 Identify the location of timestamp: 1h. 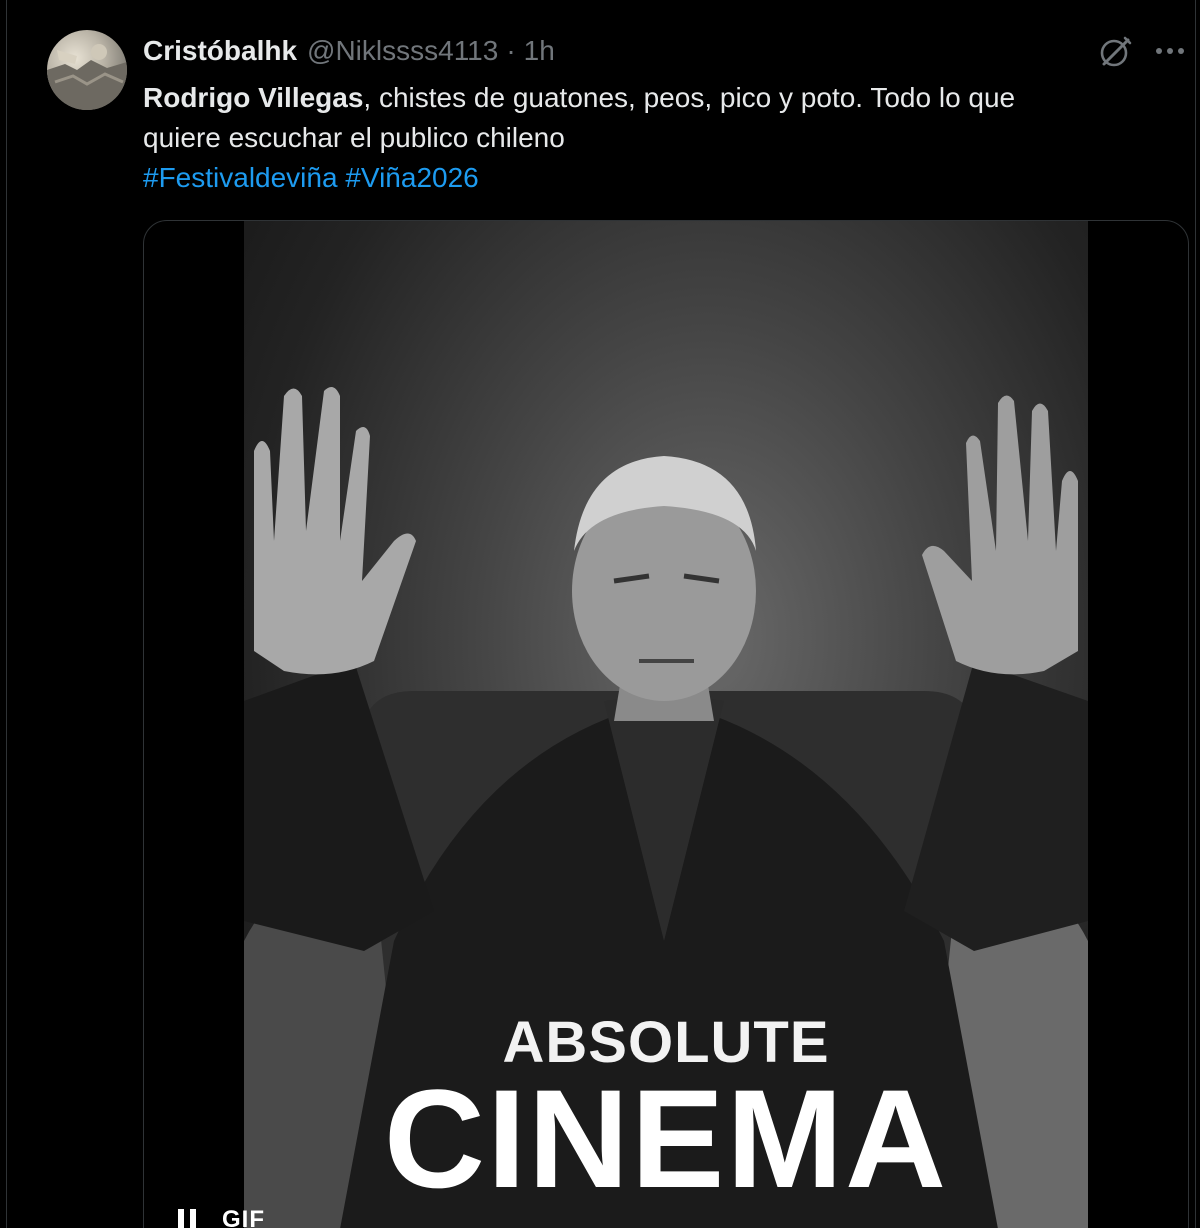
(539, 51).